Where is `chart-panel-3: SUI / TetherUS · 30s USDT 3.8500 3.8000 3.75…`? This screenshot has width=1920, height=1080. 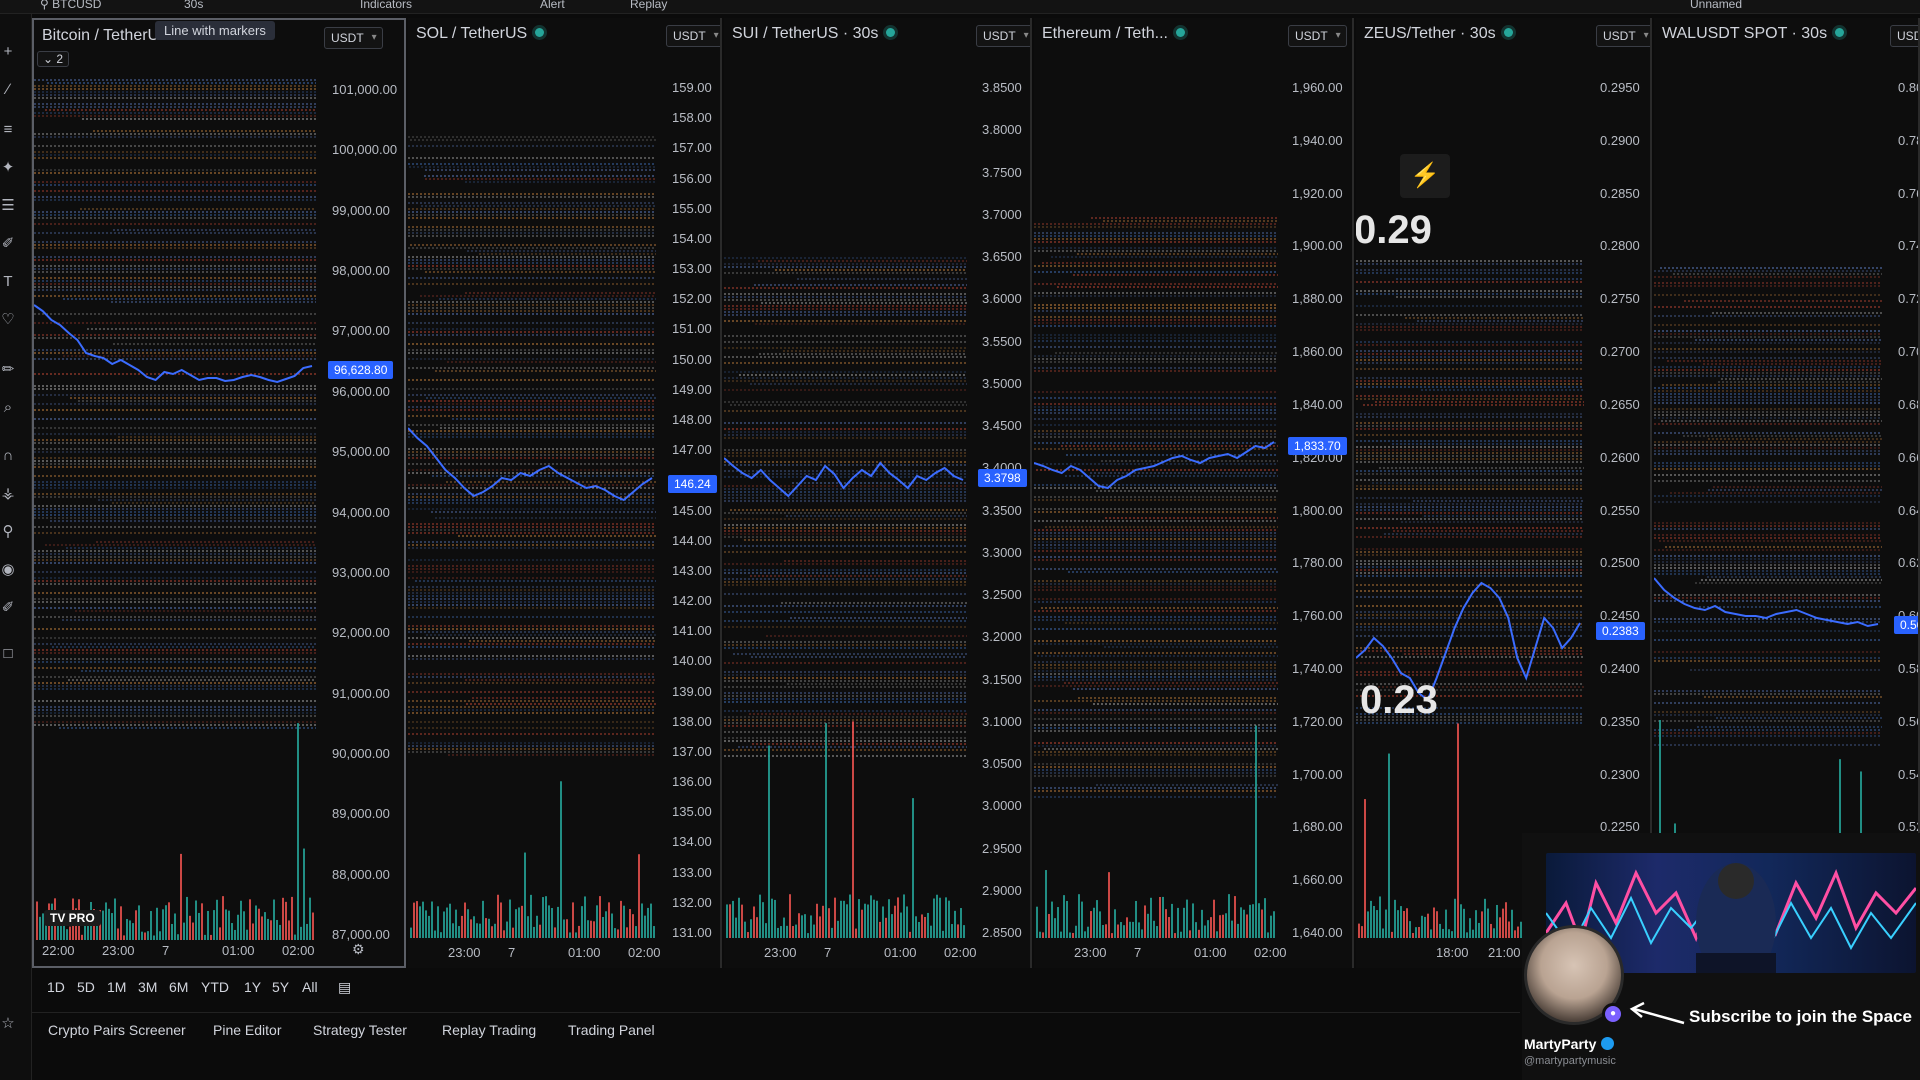 chart-panel-3: SUI / TetherUS · 30s USDT 3.8500 3.8000 3.75… is located at coordinates (878, 493).